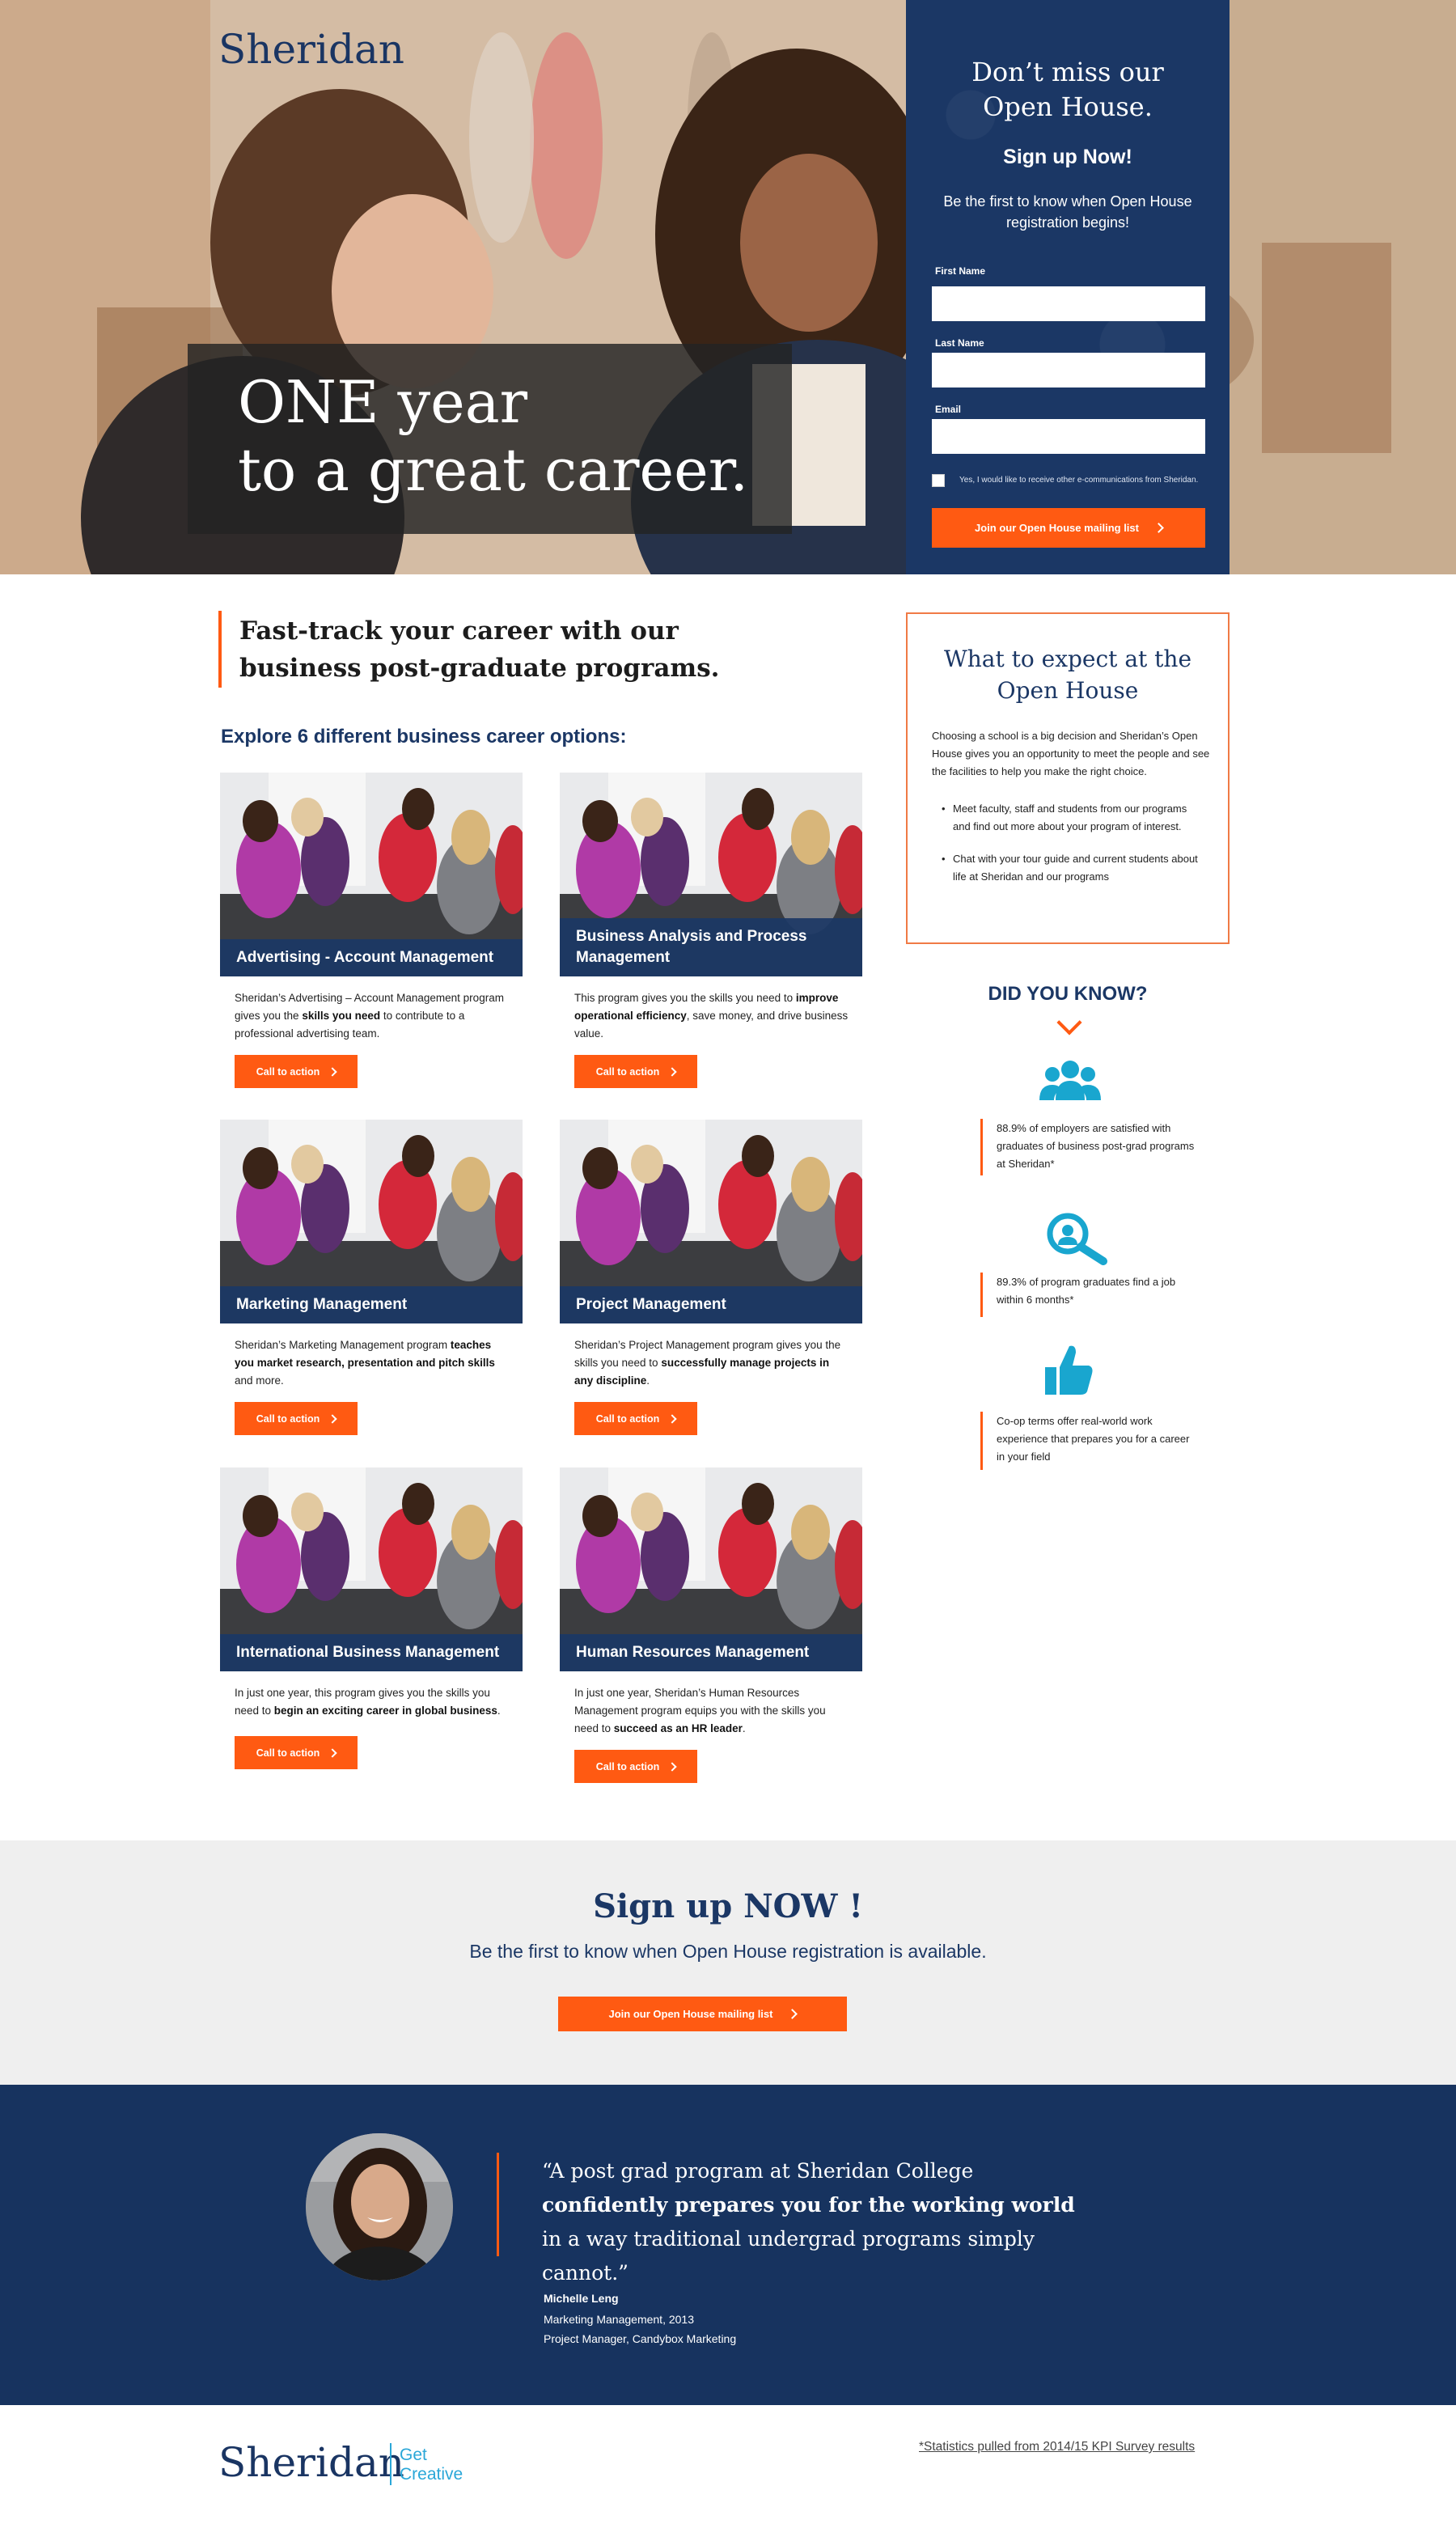  What do you see at coordinates (1067, 72) in the screenshot?
I see `form-title-line-1: Don’t miss our` at bounding box center [1067, 72].